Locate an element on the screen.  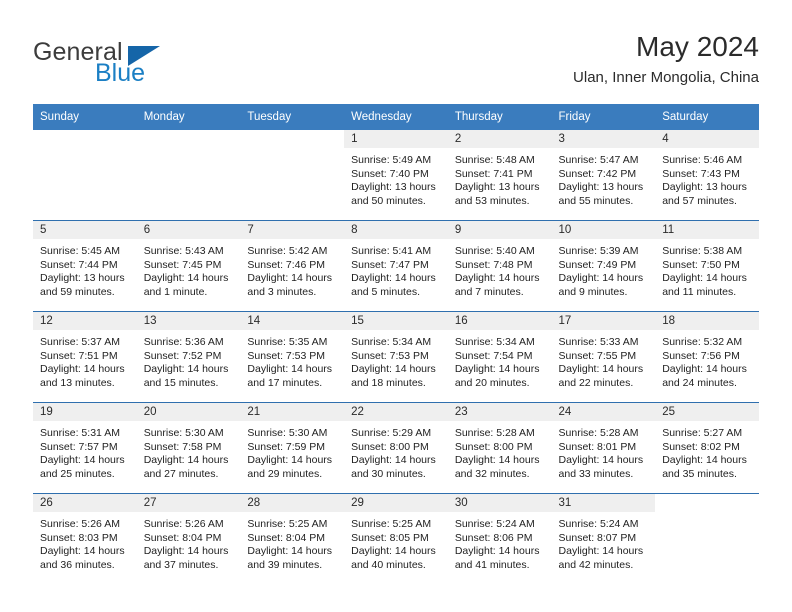
day-number: 9 is located at coordinates (499, 230).